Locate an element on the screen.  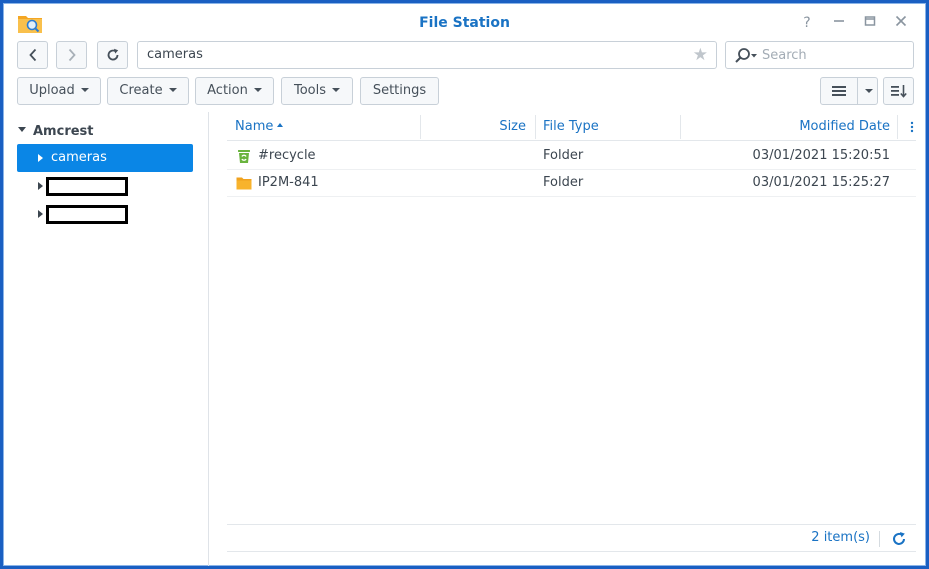
chevron-right-icon is located at coordinates (72, 55).